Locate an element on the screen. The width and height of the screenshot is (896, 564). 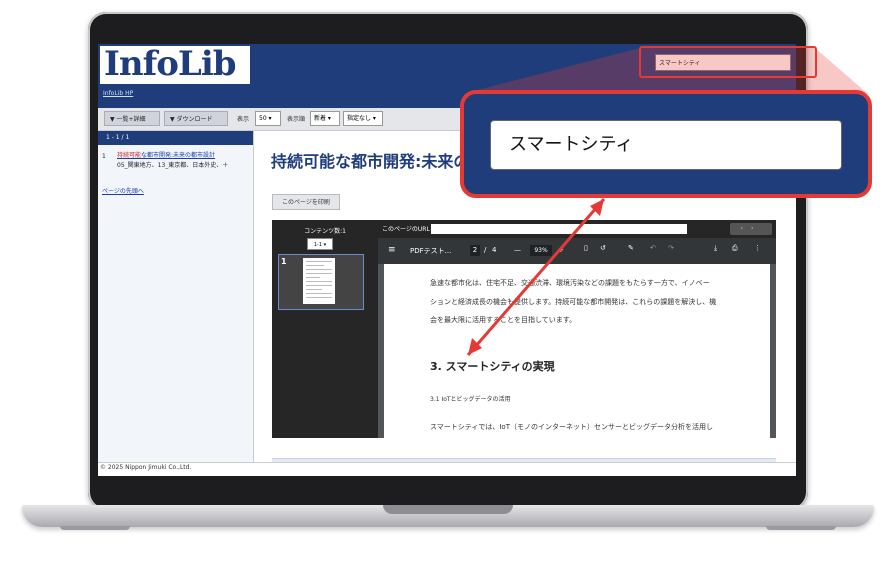
magnified-search-input: スマートシティ is located at coordinates (666, 145).